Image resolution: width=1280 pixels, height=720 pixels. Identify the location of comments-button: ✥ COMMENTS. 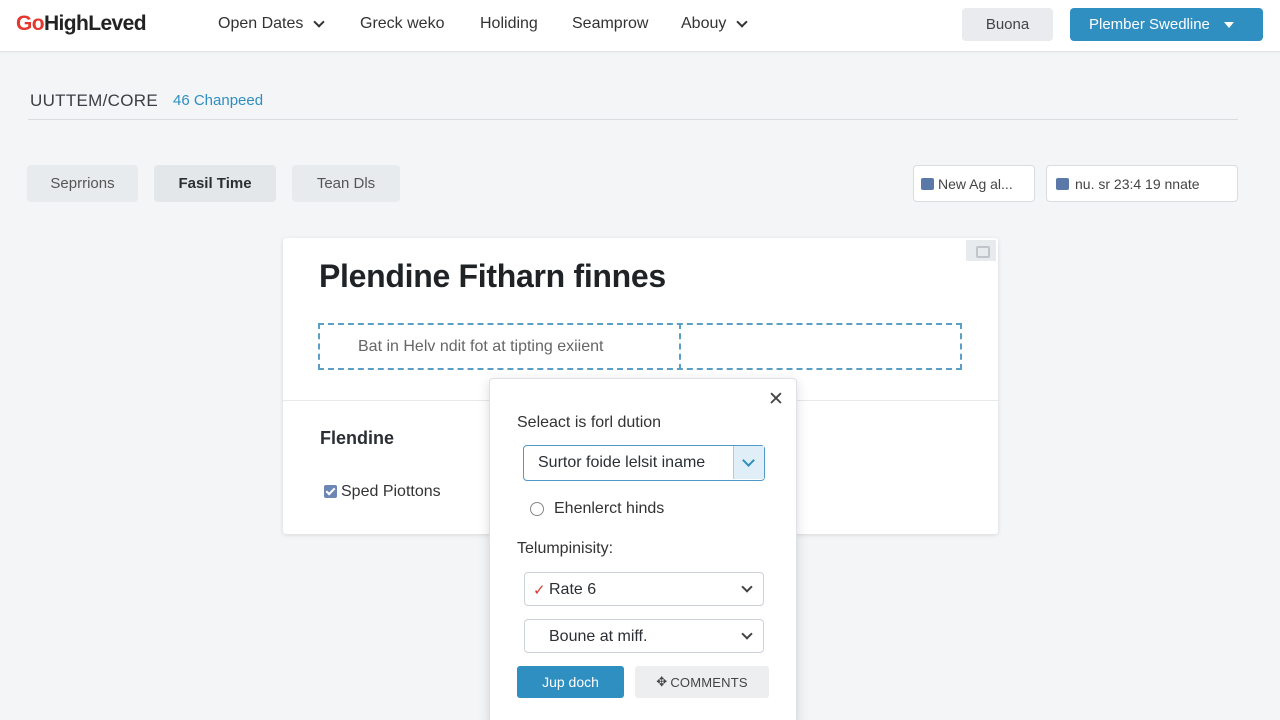
(702, 682).